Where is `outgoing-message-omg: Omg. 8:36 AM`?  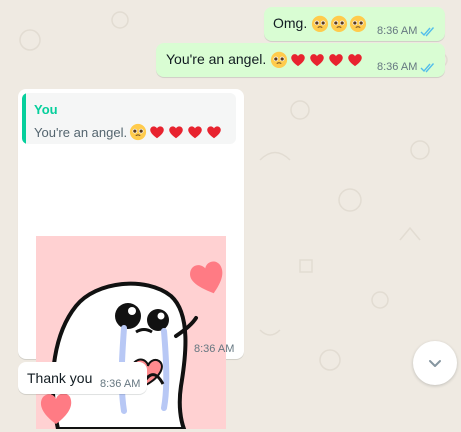
outgoing-message-omg: Omg. 8:36 AM is located at coordinates (354, 24).